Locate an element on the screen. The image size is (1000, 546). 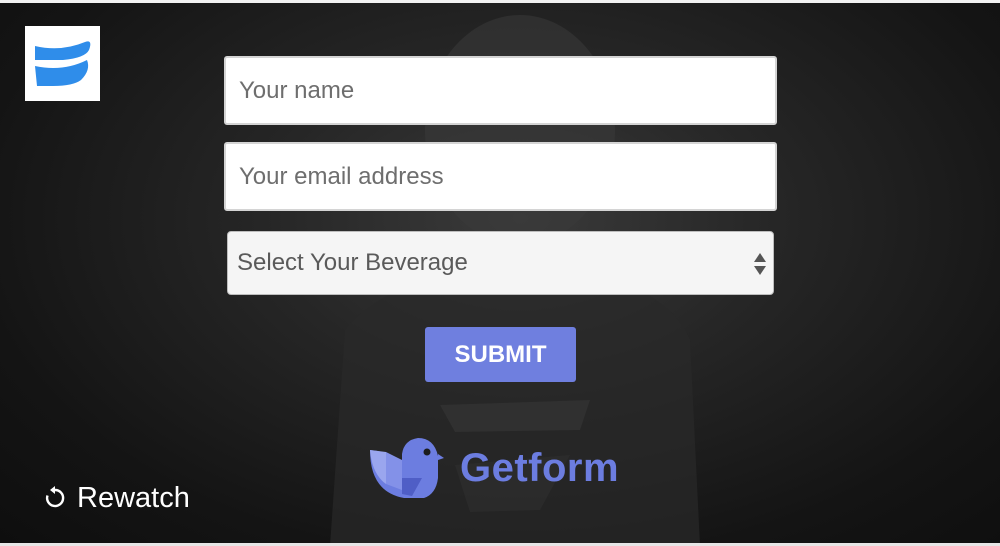
wistia-logo is located at coordinates (62, 63).